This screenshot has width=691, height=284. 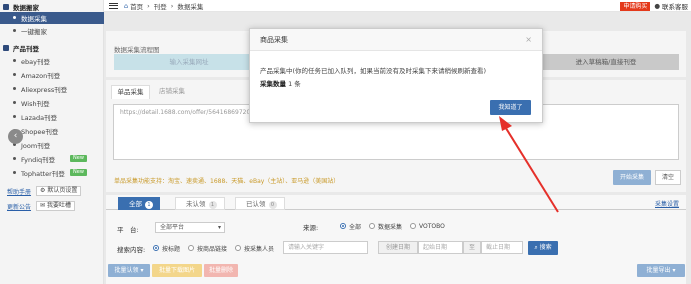 What do you see at coordinates (654, 6) in the screenshot?
I see `topbar-right: 申请购买 ● 联系客服` at bounding box center [654, 6].